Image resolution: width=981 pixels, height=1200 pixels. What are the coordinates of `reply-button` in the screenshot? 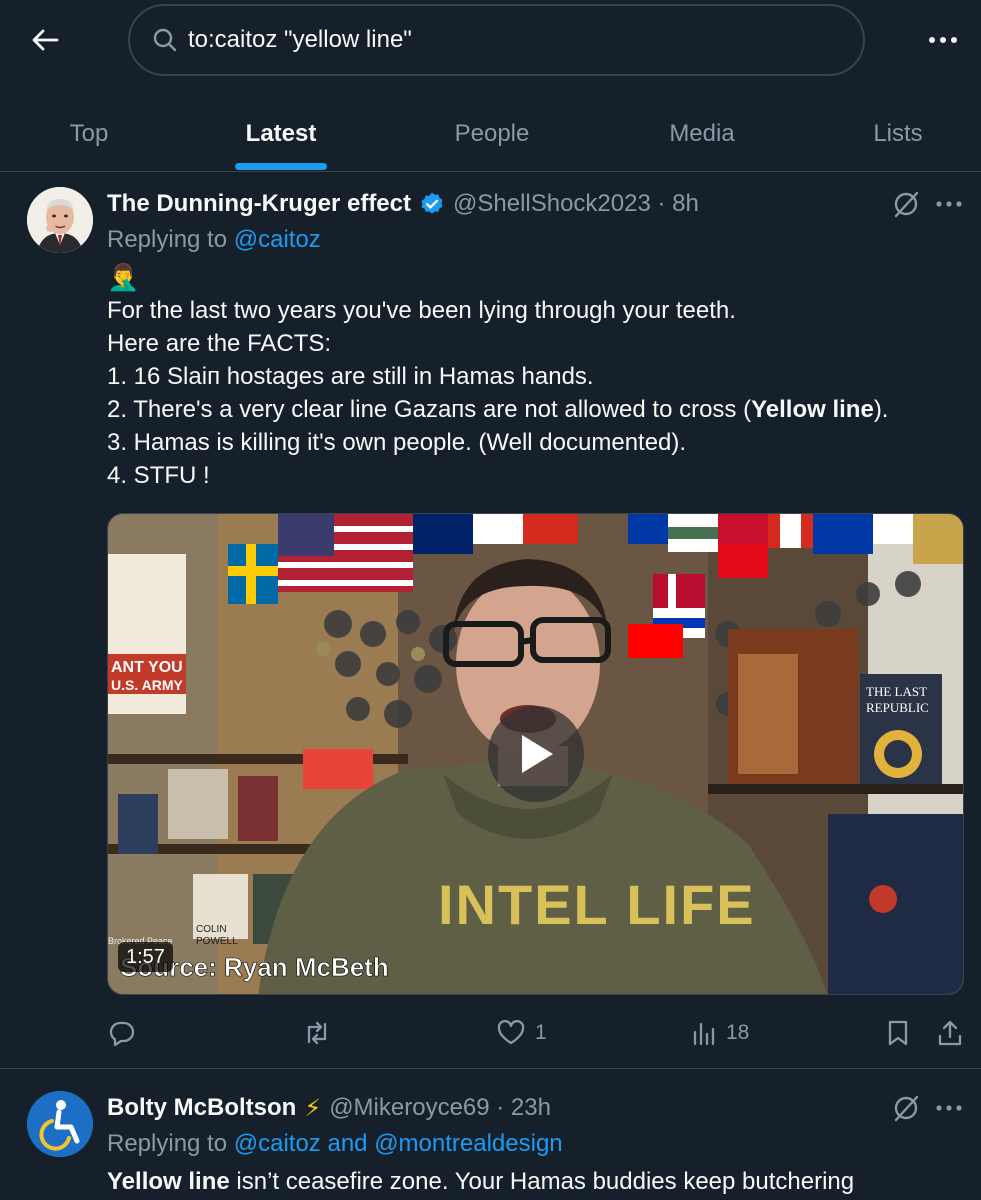 It's located at (127, 1033).